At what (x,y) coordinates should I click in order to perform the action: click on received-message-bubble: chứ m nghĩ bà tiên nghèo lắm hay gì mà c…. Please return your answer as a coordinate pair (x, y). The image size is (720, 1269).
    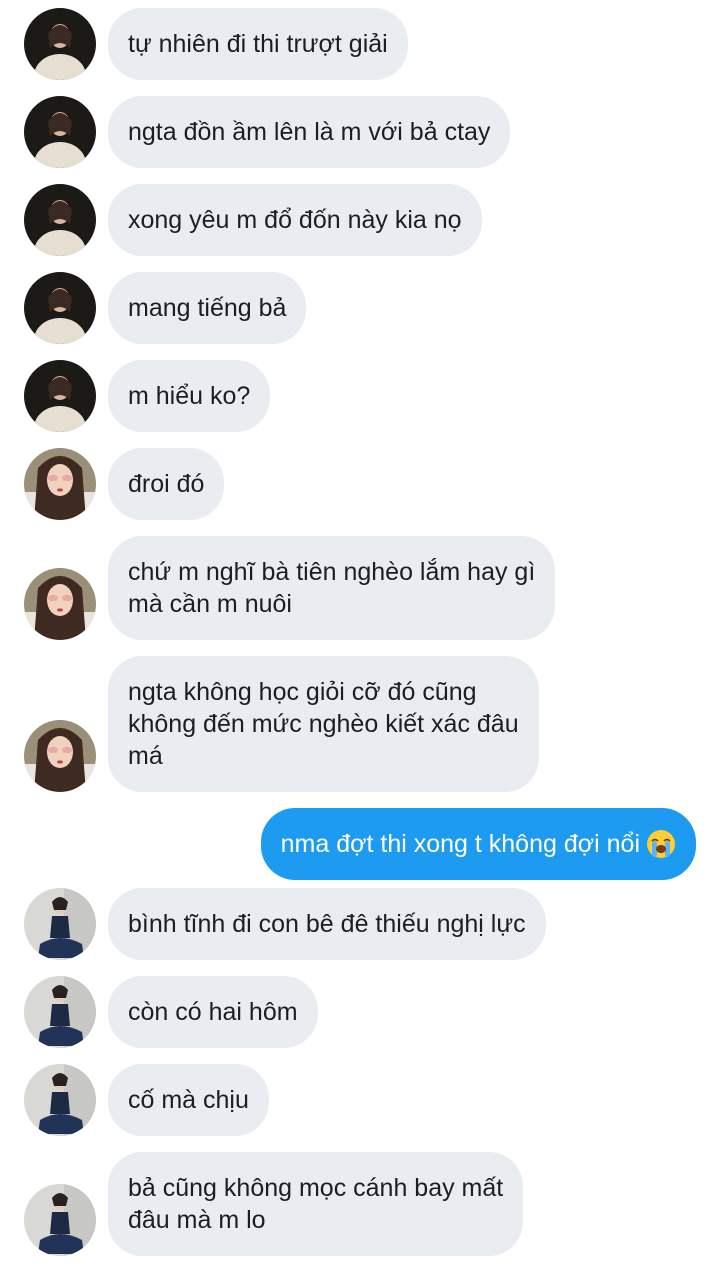
    Looking at the image, I should click on (332, 588).